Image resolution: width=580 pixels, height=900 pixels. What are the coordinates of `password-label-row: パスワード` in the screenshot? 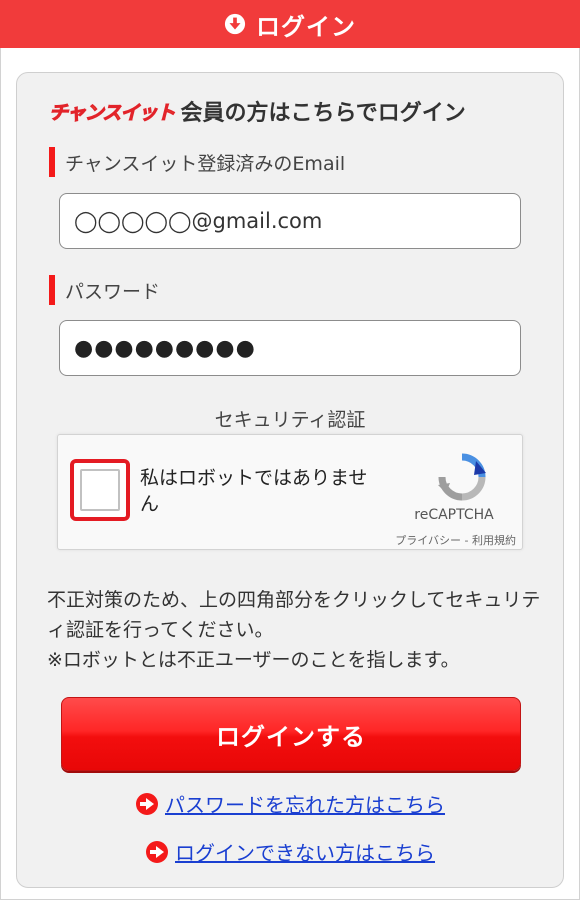 It's located at (104, 290).